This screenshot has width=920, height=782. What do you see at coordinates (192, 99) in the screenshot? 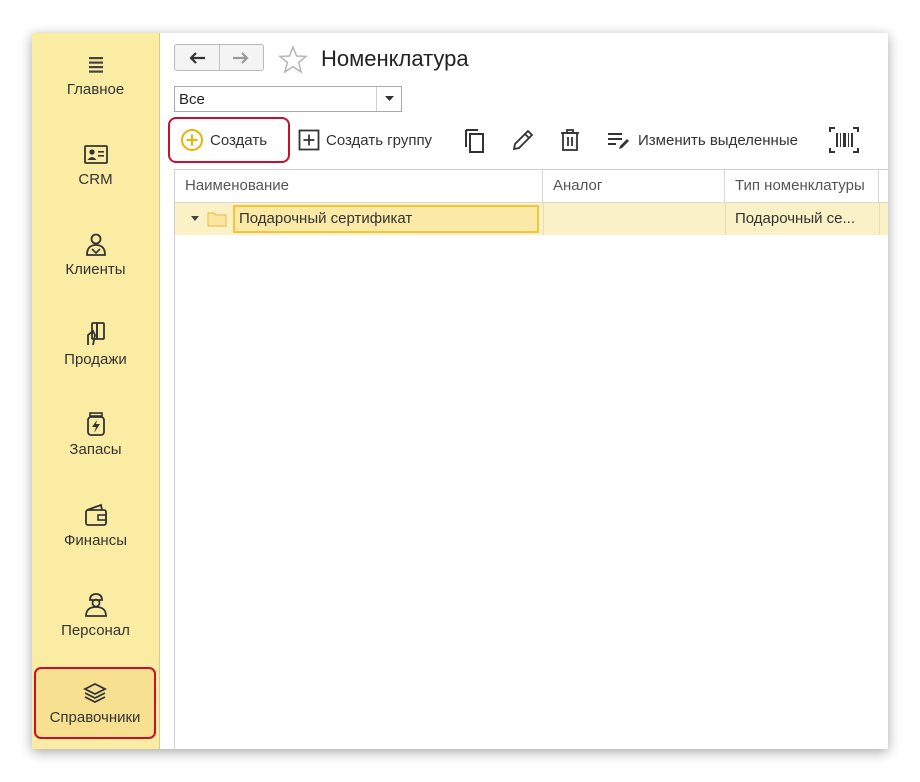
I see `filter-value: Все` at bounding box center [192, 99].